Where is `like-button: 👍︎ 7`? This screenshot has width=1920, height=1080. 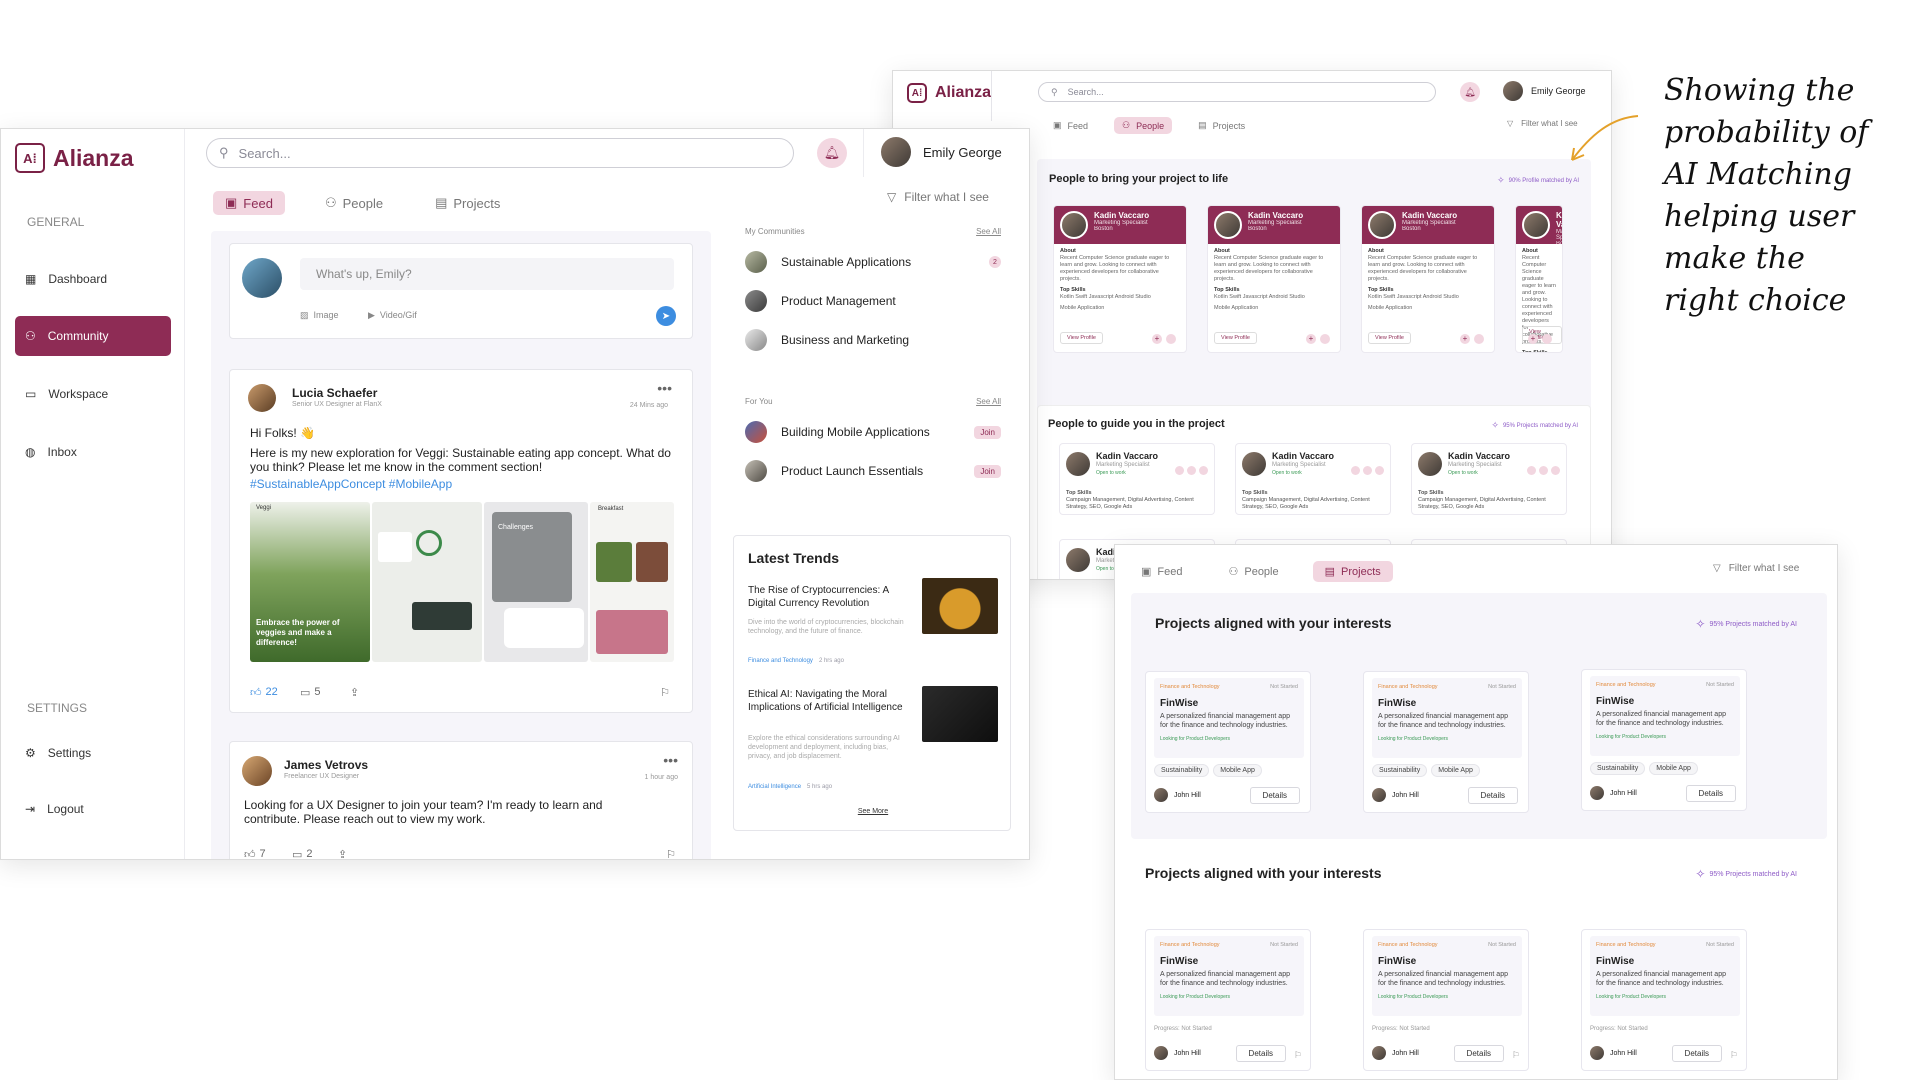 like-button: 👍︎ 7 is located at coordinates (255, 853).